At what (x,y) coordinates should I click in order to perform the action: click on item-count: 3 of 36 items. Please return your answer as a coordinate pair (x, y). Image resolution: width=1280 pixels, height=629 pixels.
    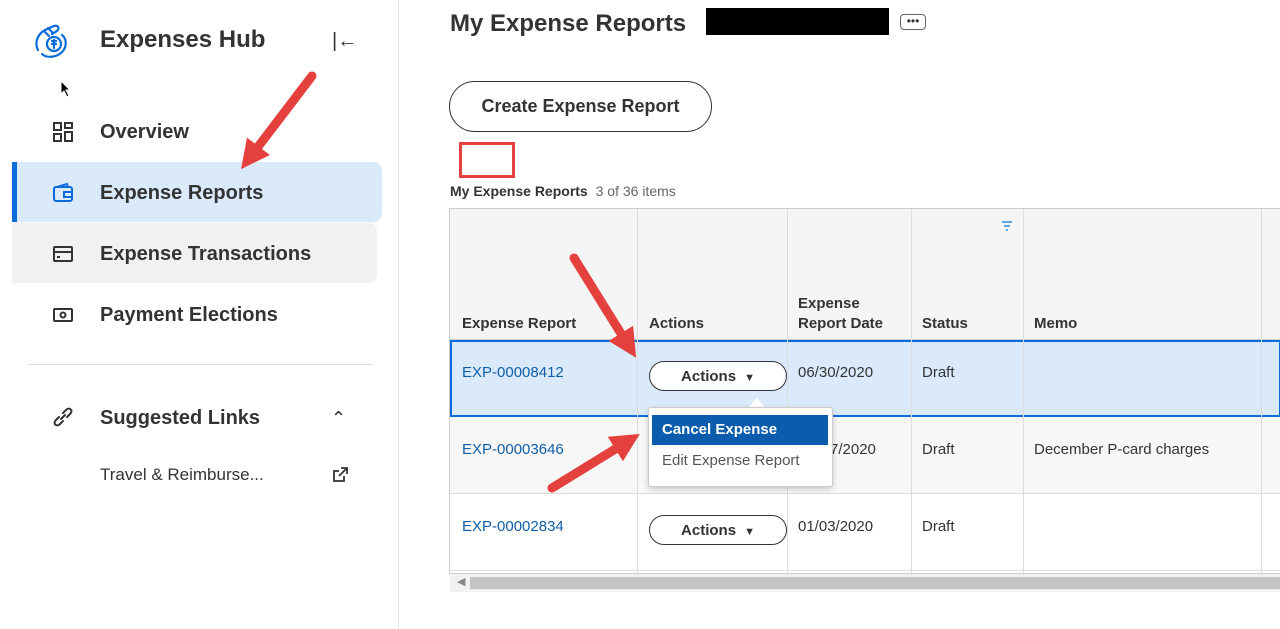
    Looking at the image, I should click on (635, 191).